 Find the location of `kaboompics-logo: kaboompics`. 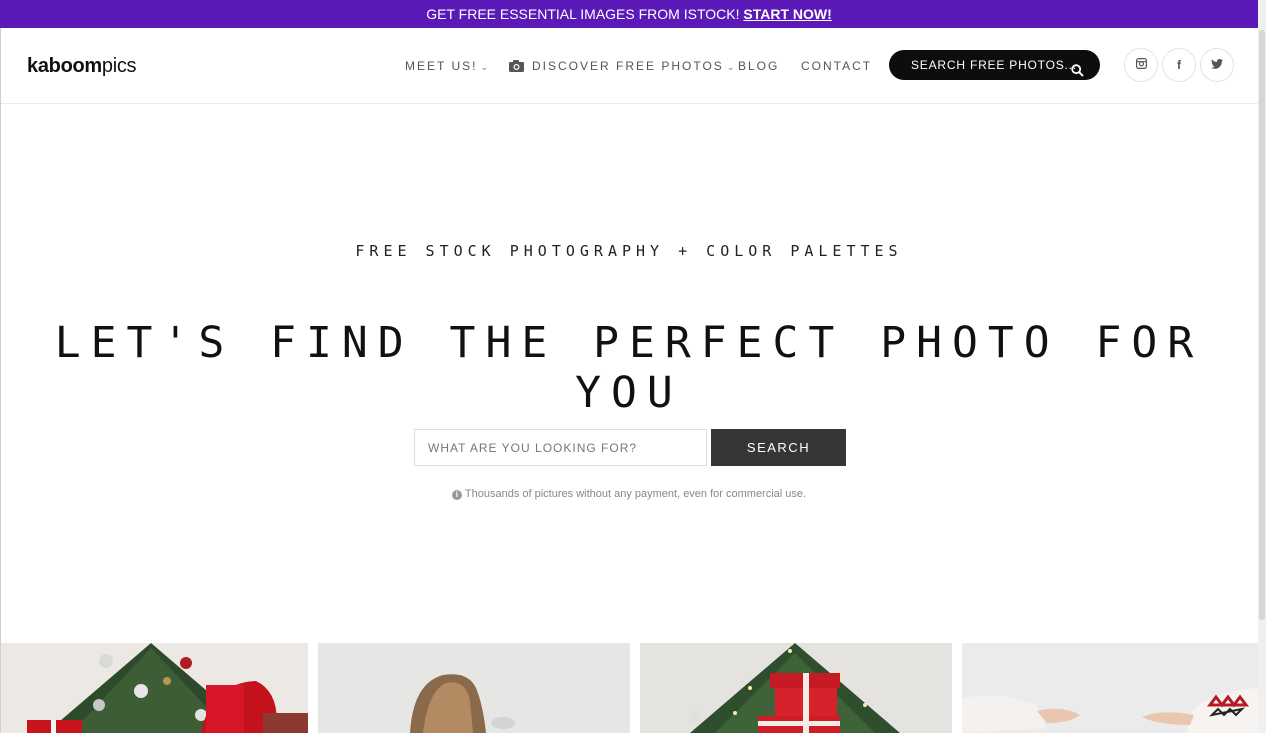

kaboompics-logo: kaboompics is located at coordinates (82, 66).